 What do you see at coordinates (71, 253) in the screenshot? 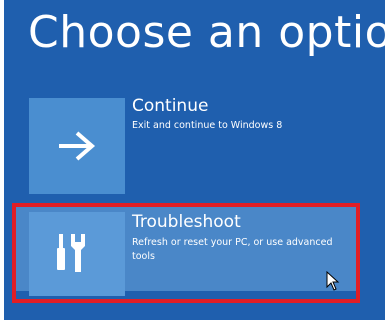
I see `tools-icon` at bounding box center [71, 253].